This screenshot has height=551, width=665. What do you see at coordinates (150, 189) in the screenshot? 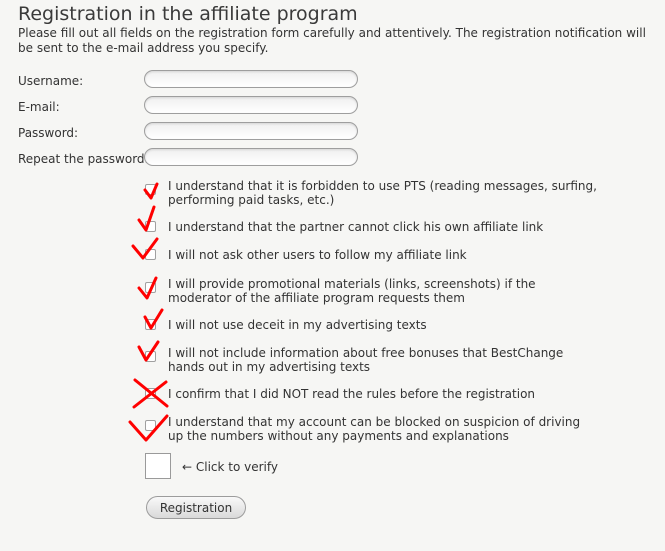
I see `agree-checkbox-pts` at bounding box center [150, 189].